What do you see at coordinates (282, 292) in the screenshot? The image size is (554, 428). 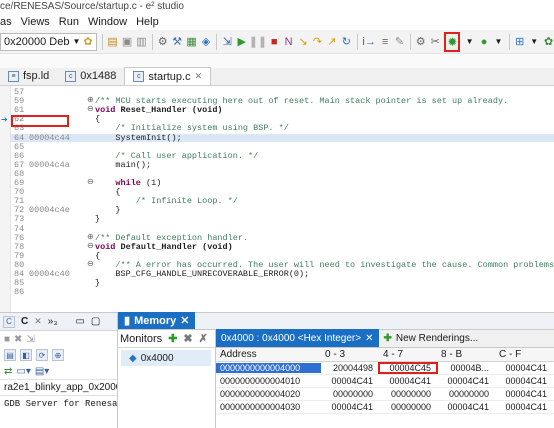 I see `code-line: 86` at bounding box center [282, 292].